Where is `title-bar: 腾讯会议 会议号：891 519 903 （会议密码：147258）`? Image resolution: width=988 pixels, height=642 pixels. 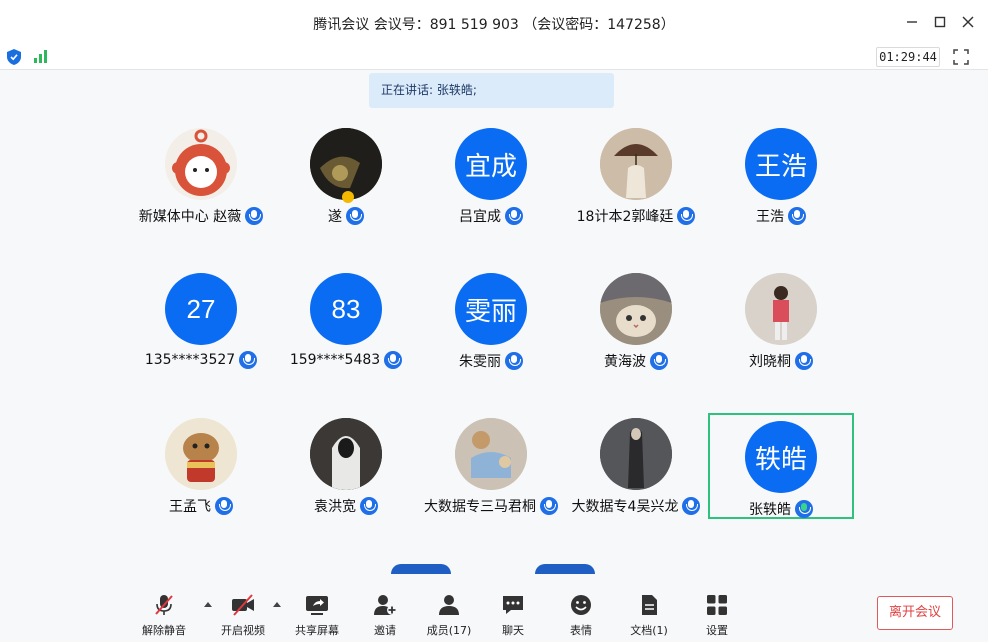
title-bar: 腾讯会议 会议号：891 519 903 （会议密码：147258） is located at coordinates (494, 22).